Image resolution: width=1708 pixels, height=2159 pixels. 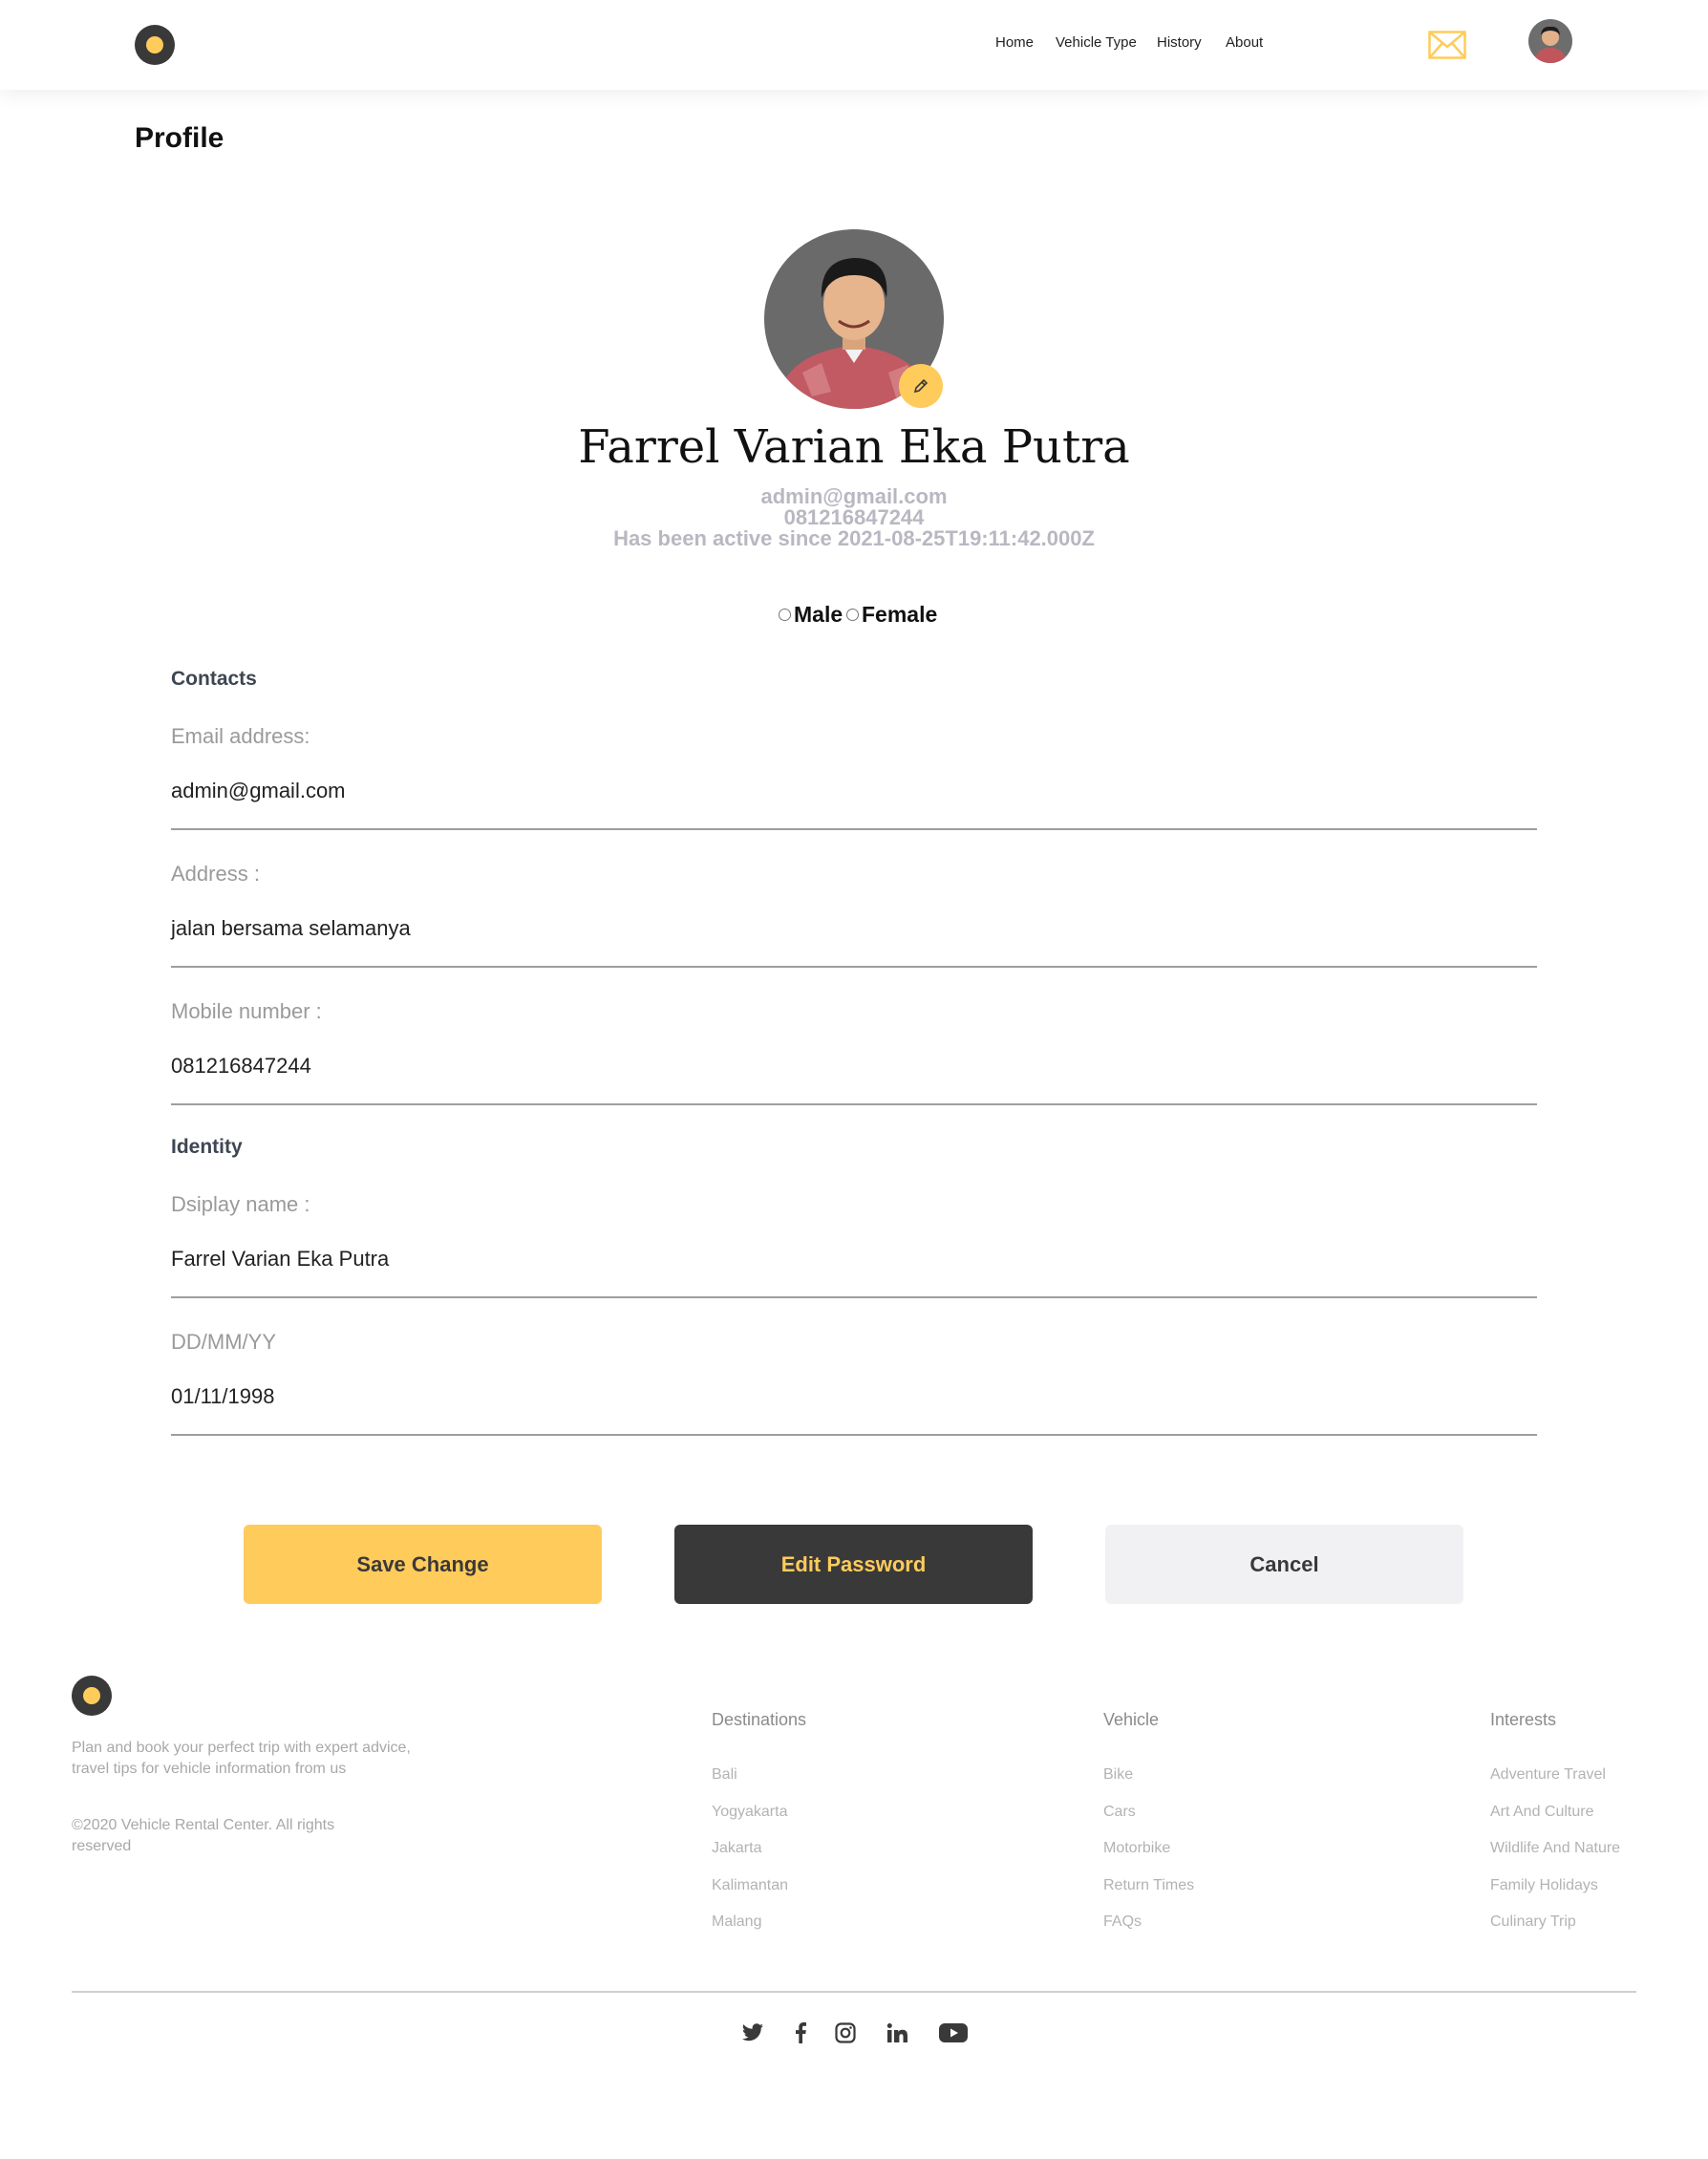 What do you see at coordinates (247, 1011) in the screenshot?
I see `mobile-label: Mobile number :` at bounding box center [247, 1011].